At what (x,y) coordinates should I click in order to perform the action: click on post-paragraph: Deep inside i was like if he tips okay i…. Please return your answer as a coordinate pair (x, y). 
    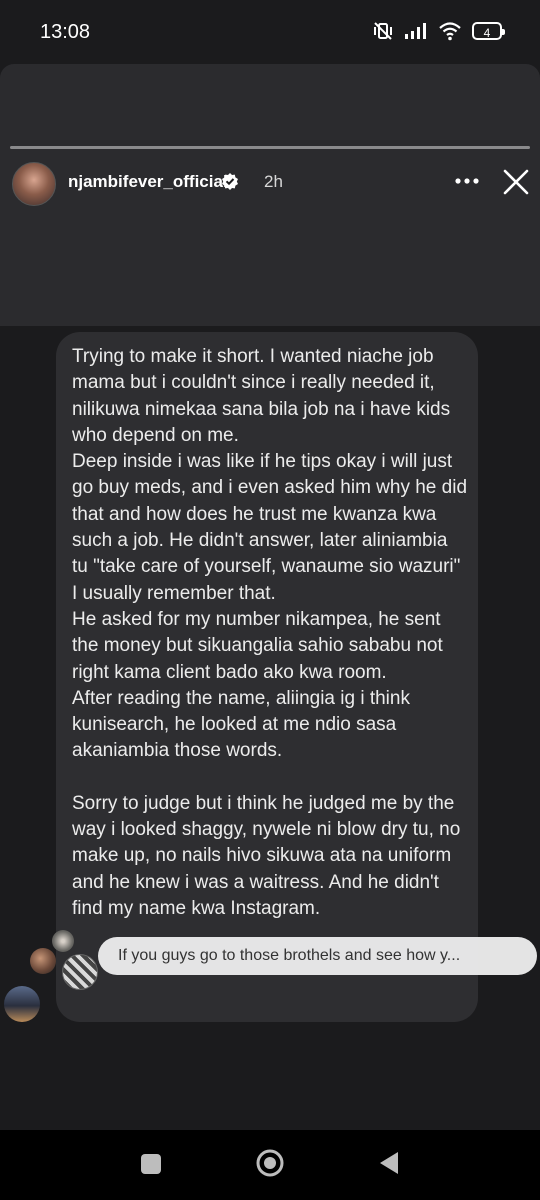
    Looking at the image, I should click on (270, 527).